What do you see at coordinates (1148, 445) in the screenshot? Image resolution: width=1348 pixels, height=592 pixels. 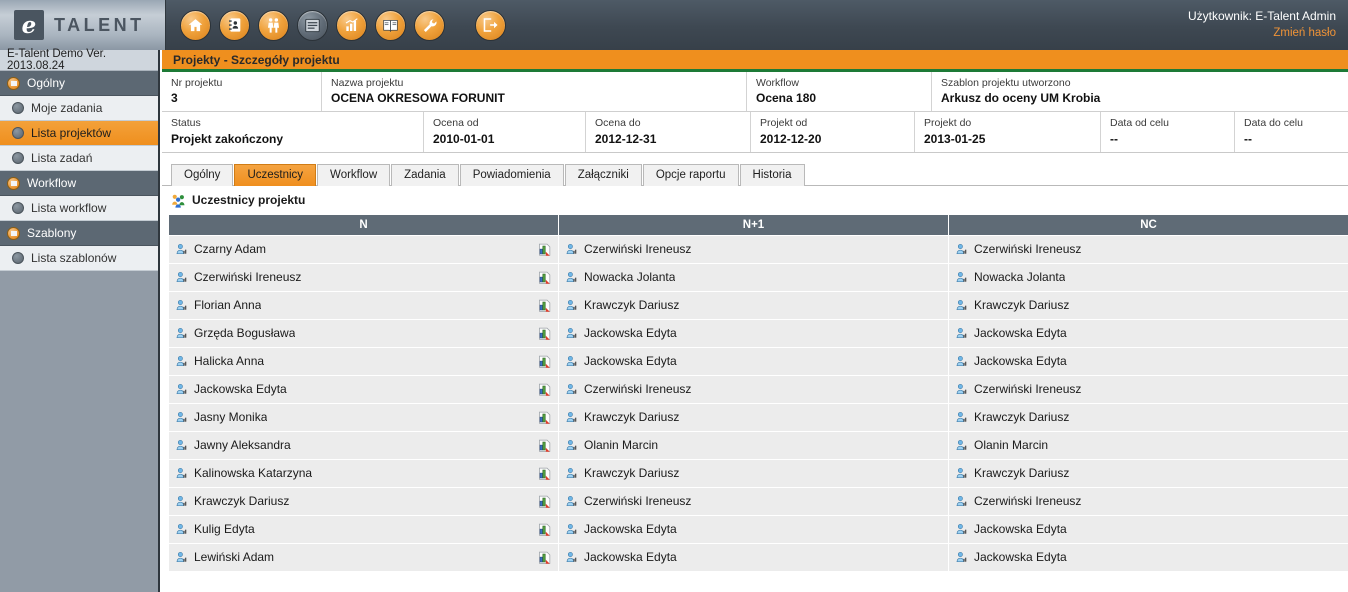 I see `cell-nc: Olanin Marcin` at bounding box center [1148, 445].